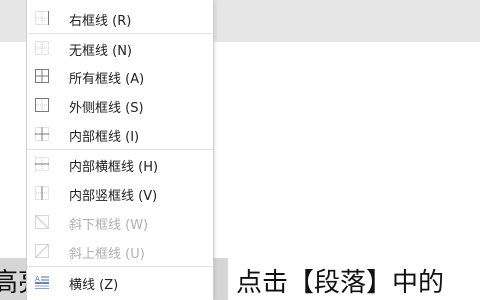  I want to click on menu-item-right-border: 右框线 (R), so click(120, 18).